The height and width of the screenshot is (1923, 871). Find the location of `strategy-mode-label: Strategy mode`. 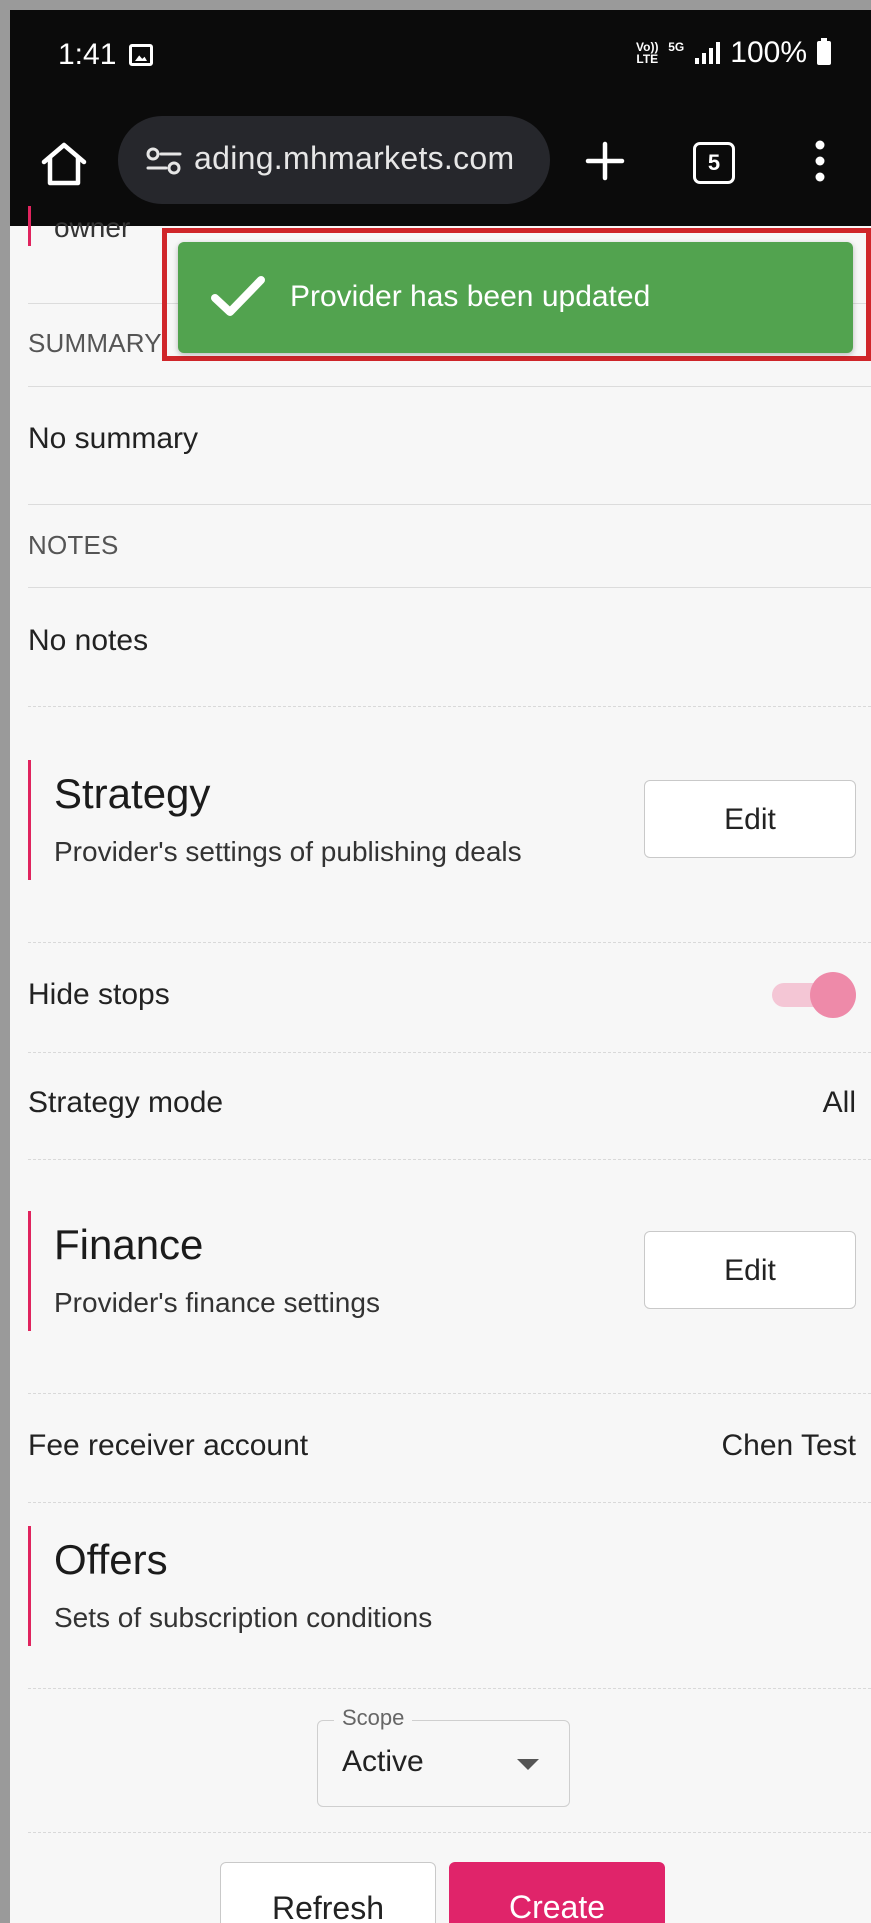

strategy-mode-label: Strategy mode is located at coordinates (126, 1102).